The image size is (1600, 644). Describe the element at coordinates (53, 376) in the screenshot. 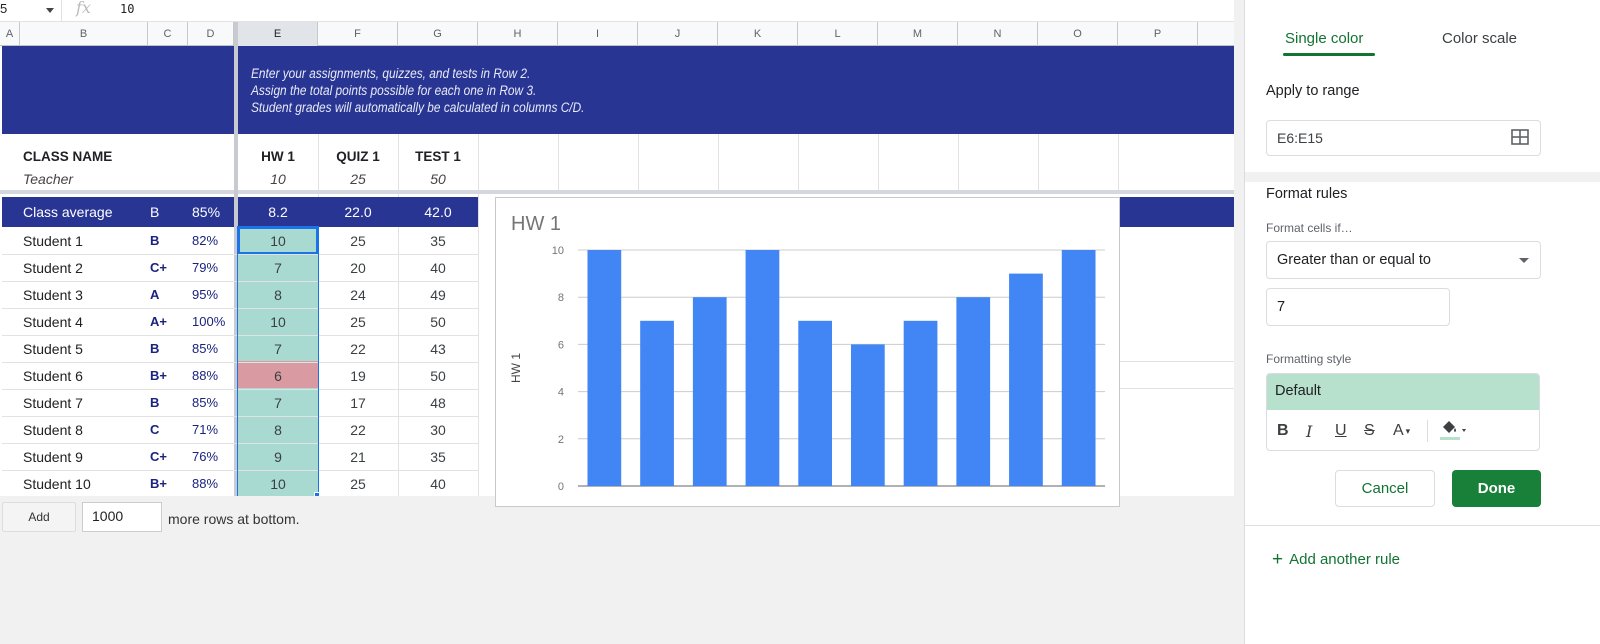

I see `student-name: Student 6` at that location.